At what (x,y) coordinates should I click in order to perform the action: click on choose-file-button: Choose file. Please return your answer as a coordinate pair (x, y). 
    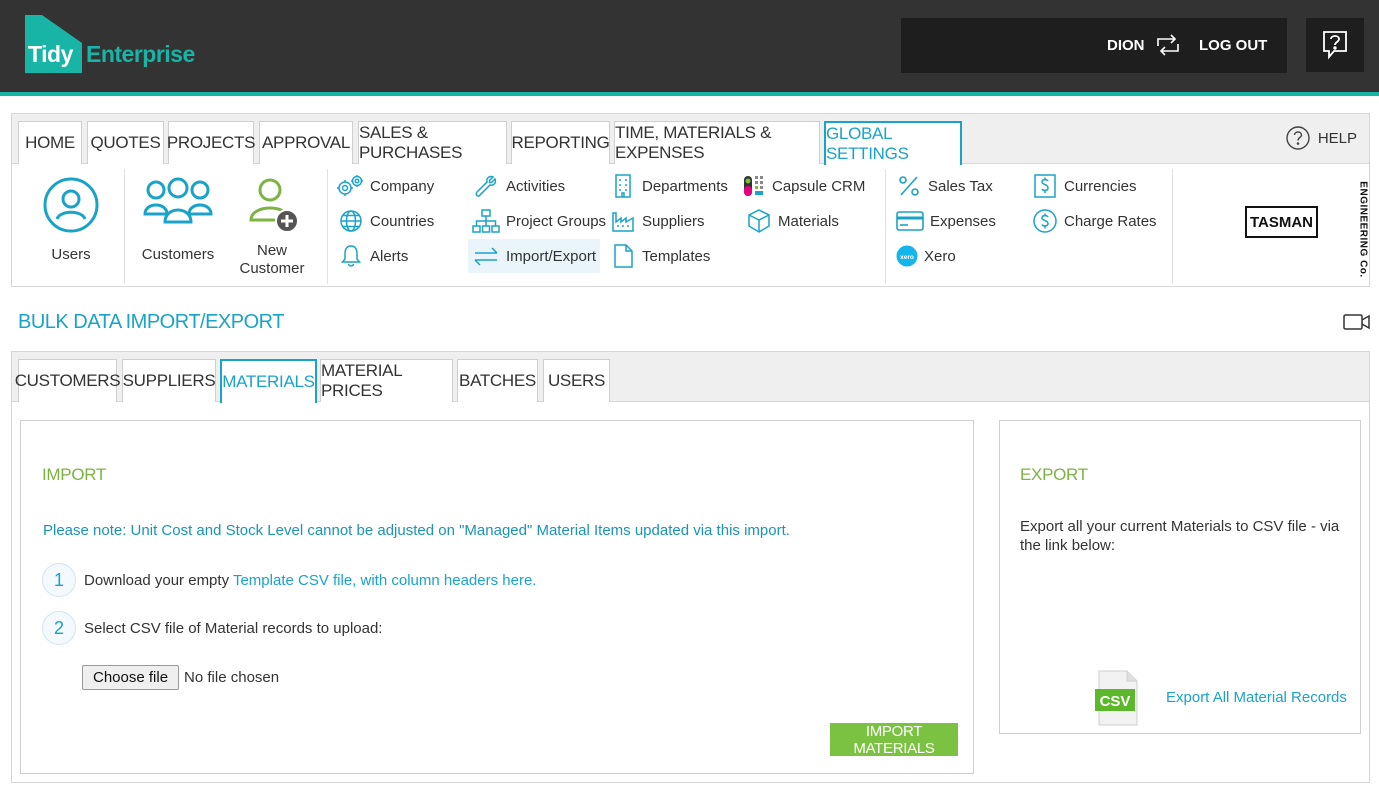
    Looking at the image, I should click on (131, 677).